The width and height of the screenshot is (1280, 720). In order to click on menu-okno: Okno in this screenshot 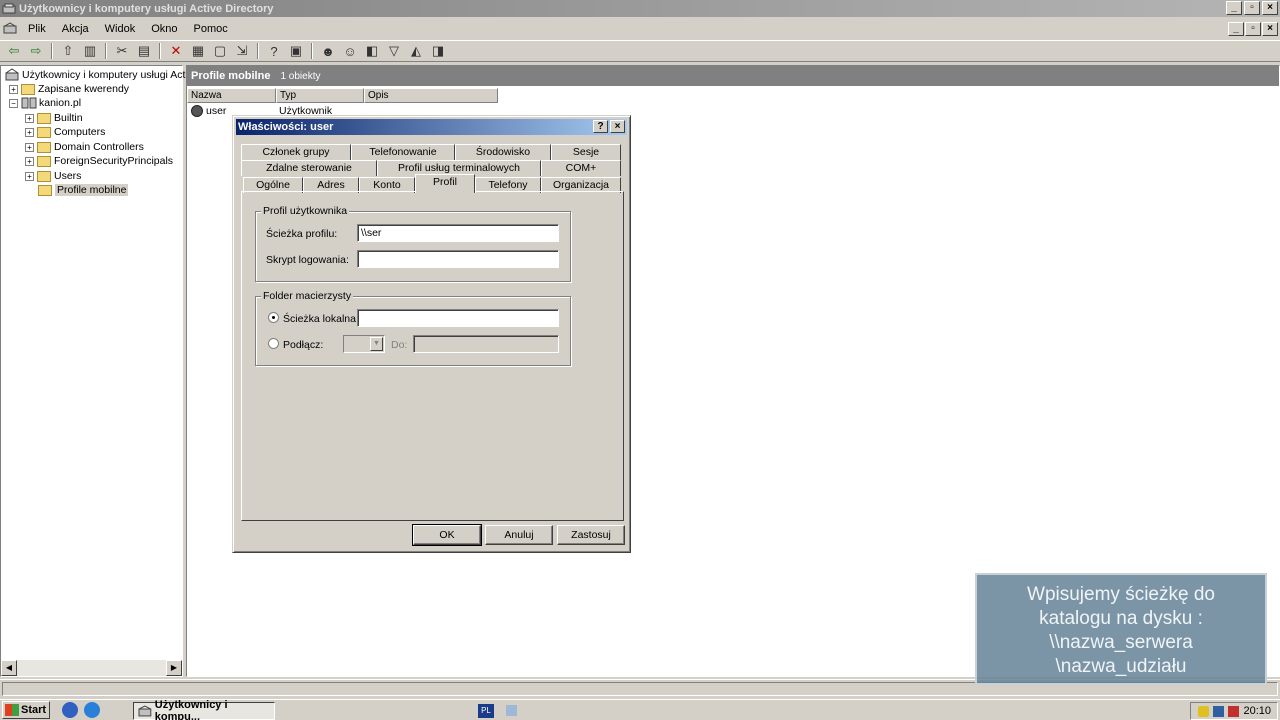, I will do `click(164, 29)`.